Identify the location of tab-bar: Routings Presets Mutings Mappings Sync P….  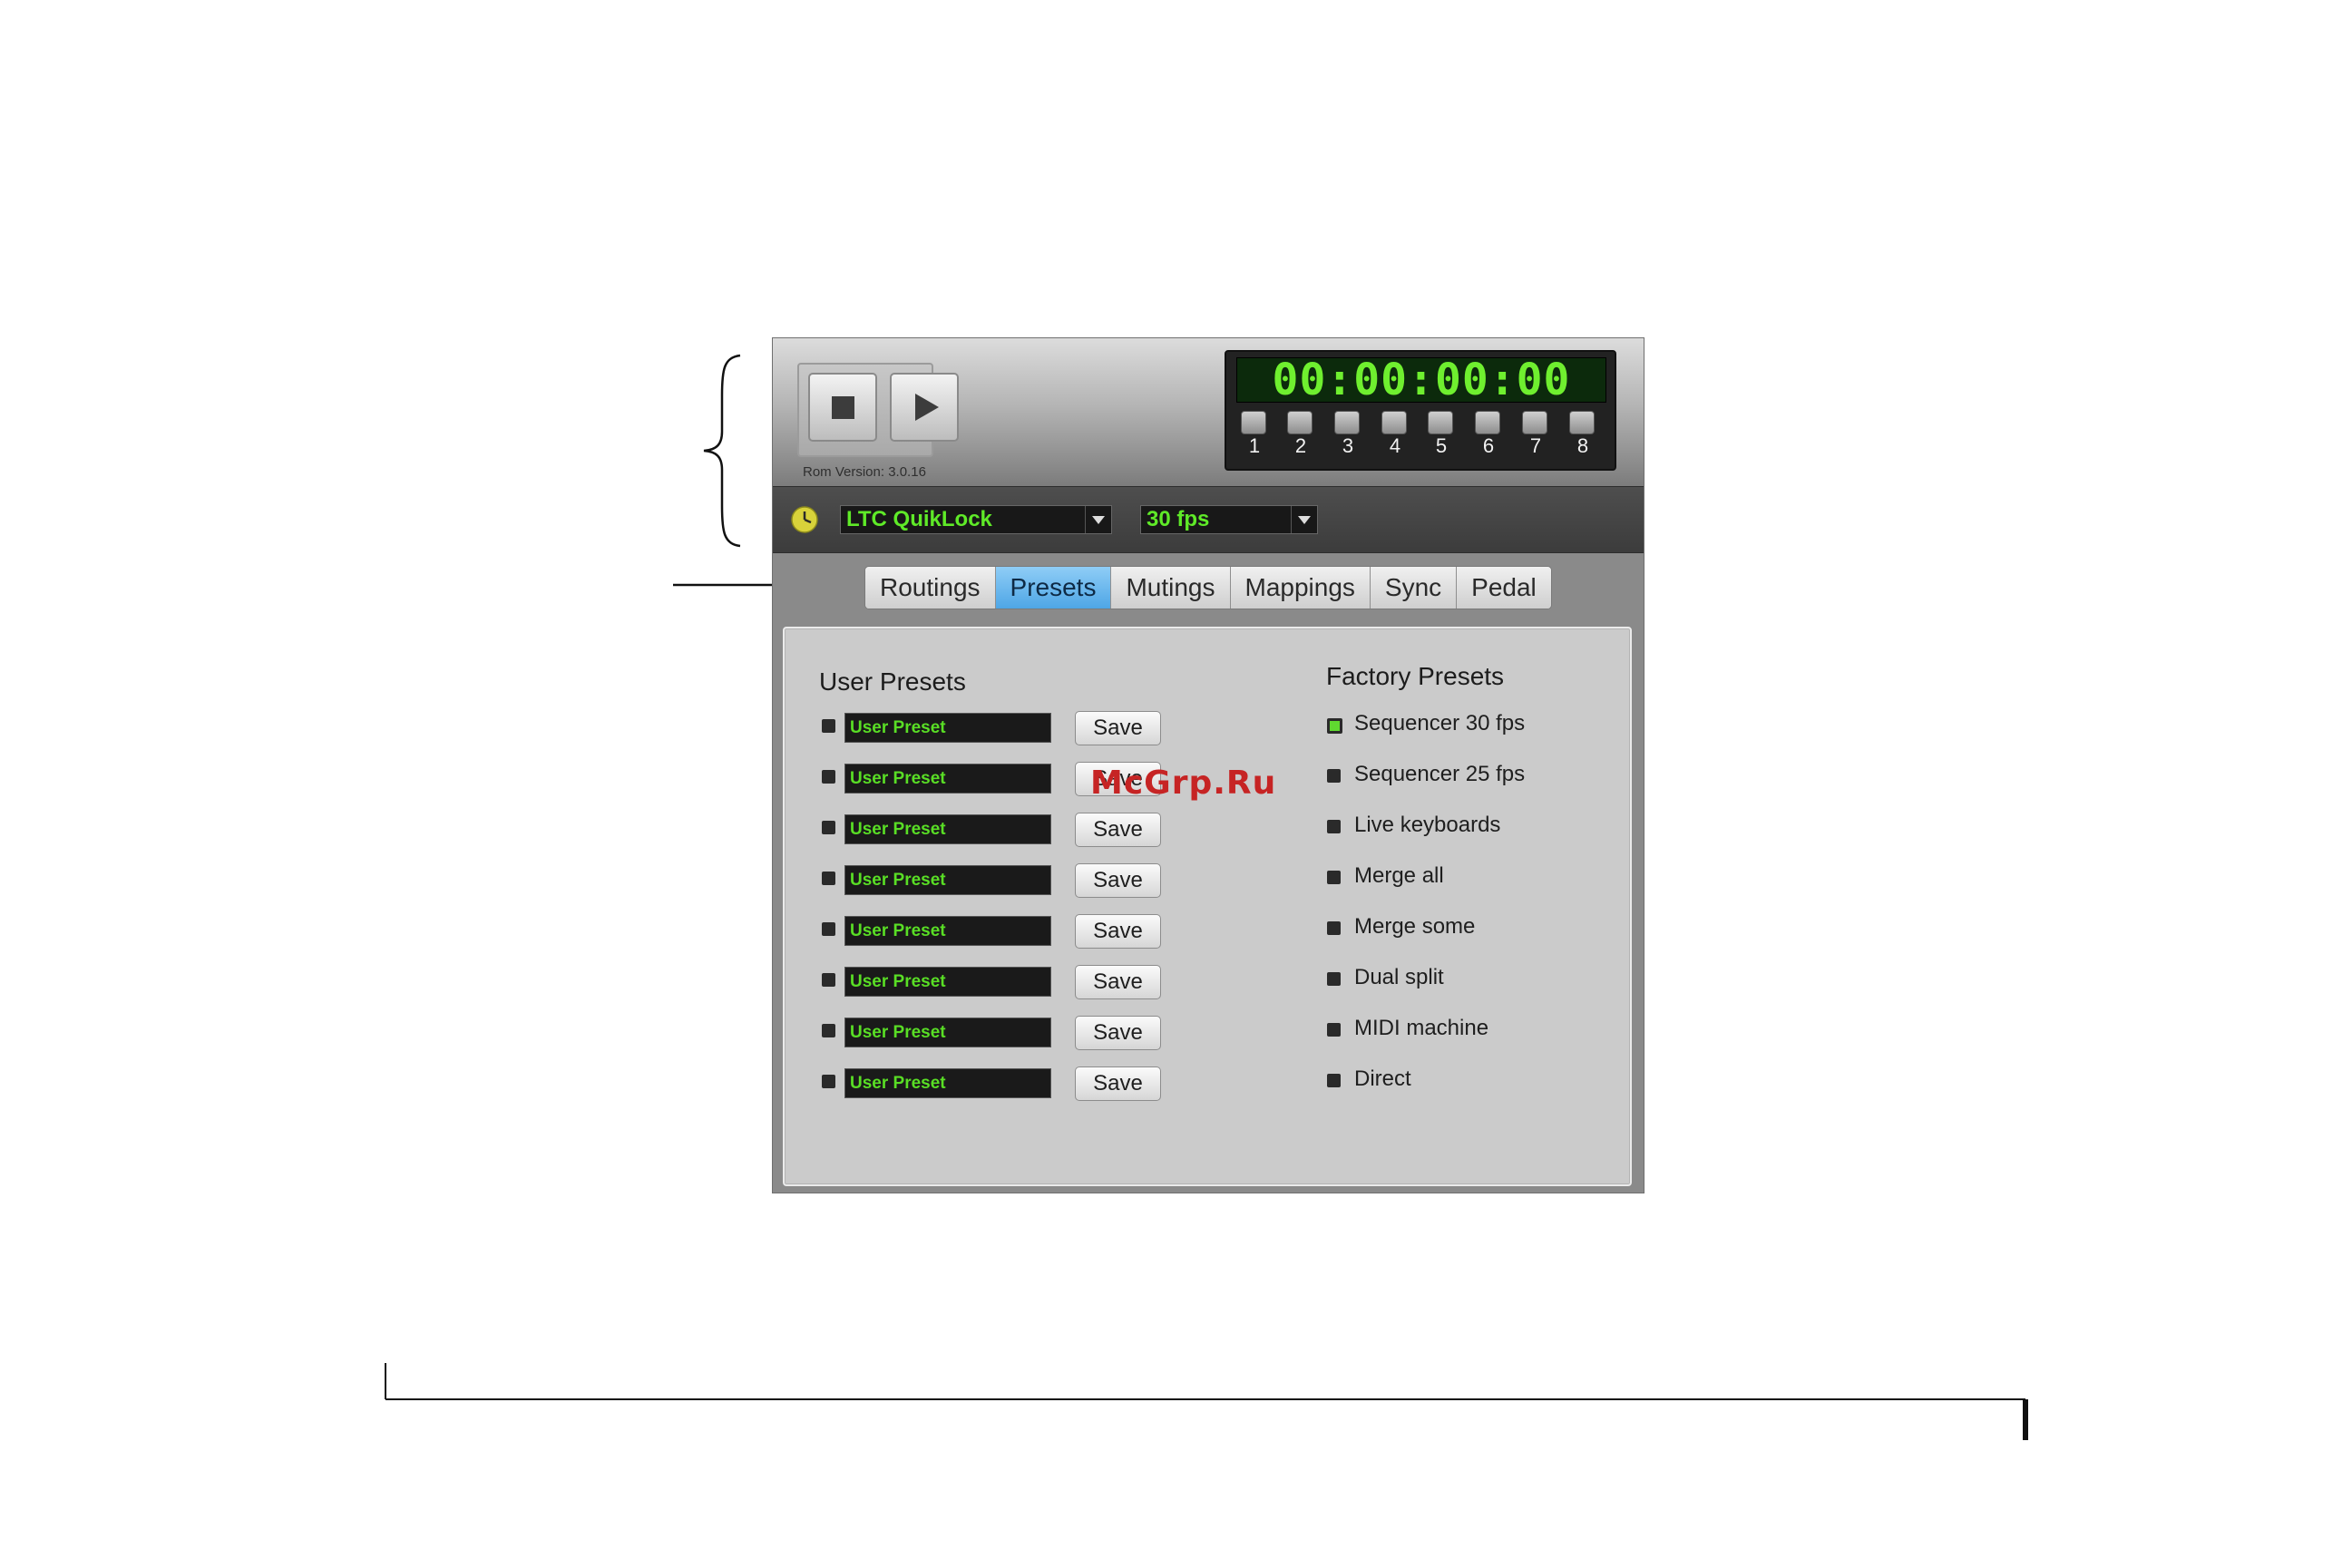
(1208, 587).